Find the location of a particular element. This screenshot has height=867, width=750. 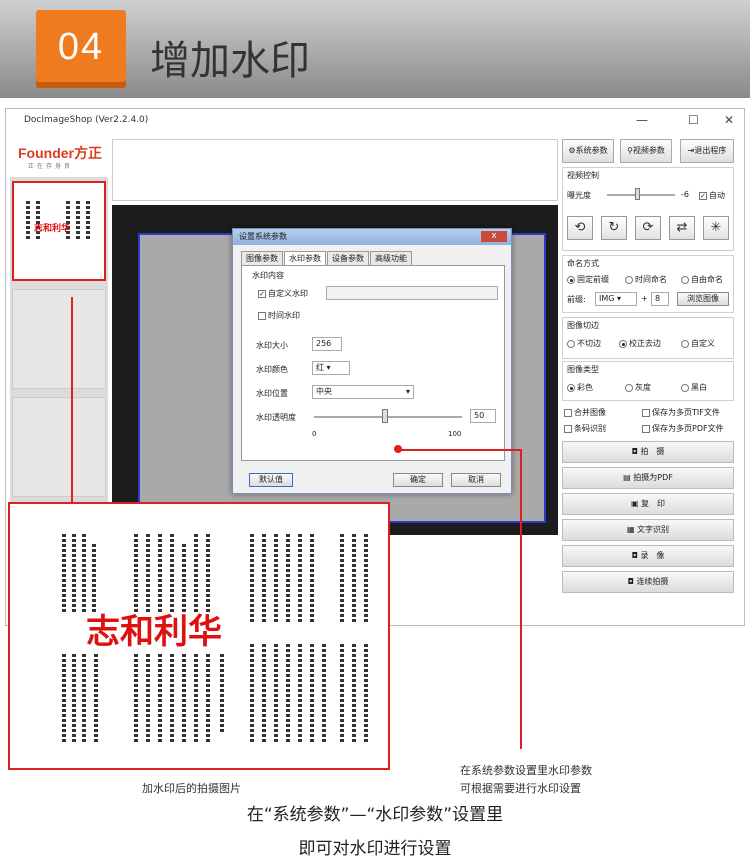

thumb-watermark: 志和利华 is located at coordinates (52, 229).